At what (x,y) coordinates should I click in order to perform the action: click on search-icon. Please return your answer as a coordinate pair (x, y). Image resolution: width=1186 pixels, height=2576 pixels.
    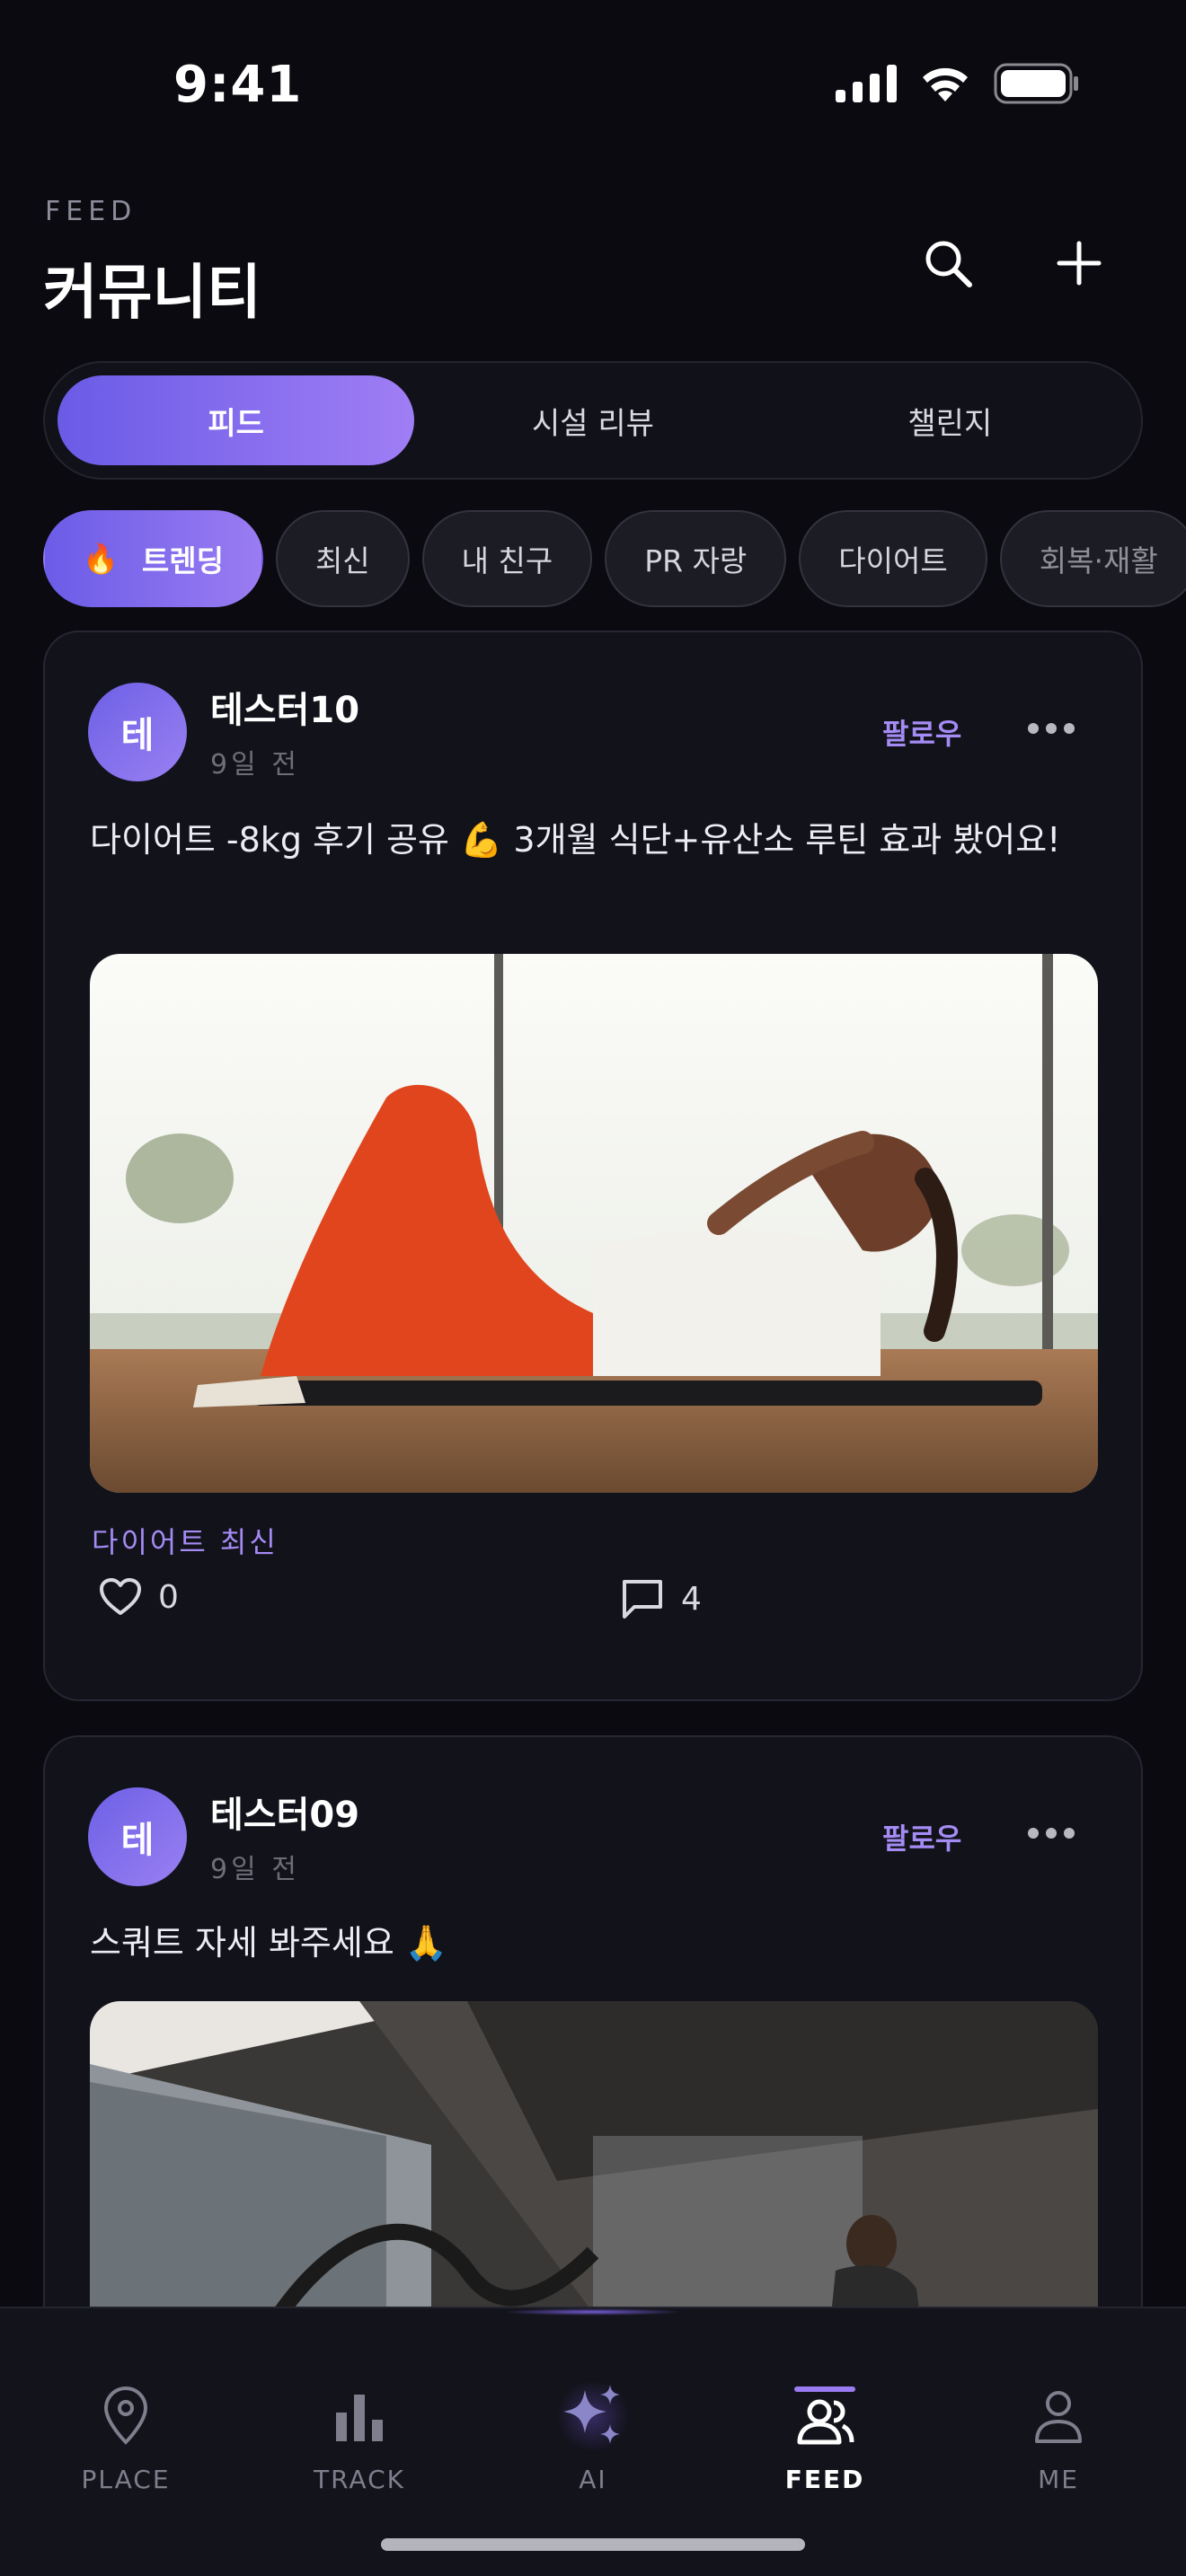
    Looking at the image, I should click on (948, 264).